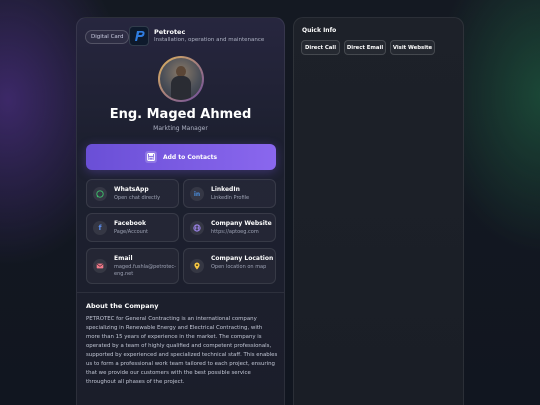 This screenshot has width=540, height=405. Describe the element at coordinates (180, 114) in the screenshot. I see `profile-name: Eng. Maged Ahmed` at that location.